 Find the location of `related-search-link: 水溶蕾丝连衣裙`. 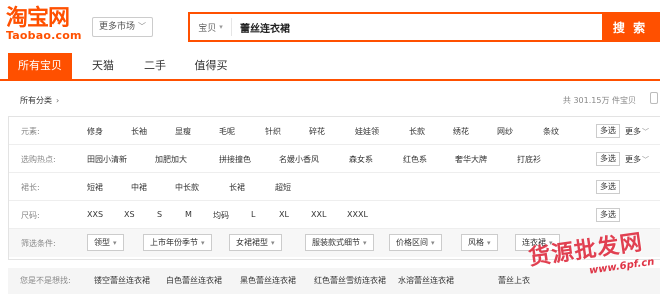

related-search-link: 水溶蕾丝连衣裙 is located at coordinates (426, 280).